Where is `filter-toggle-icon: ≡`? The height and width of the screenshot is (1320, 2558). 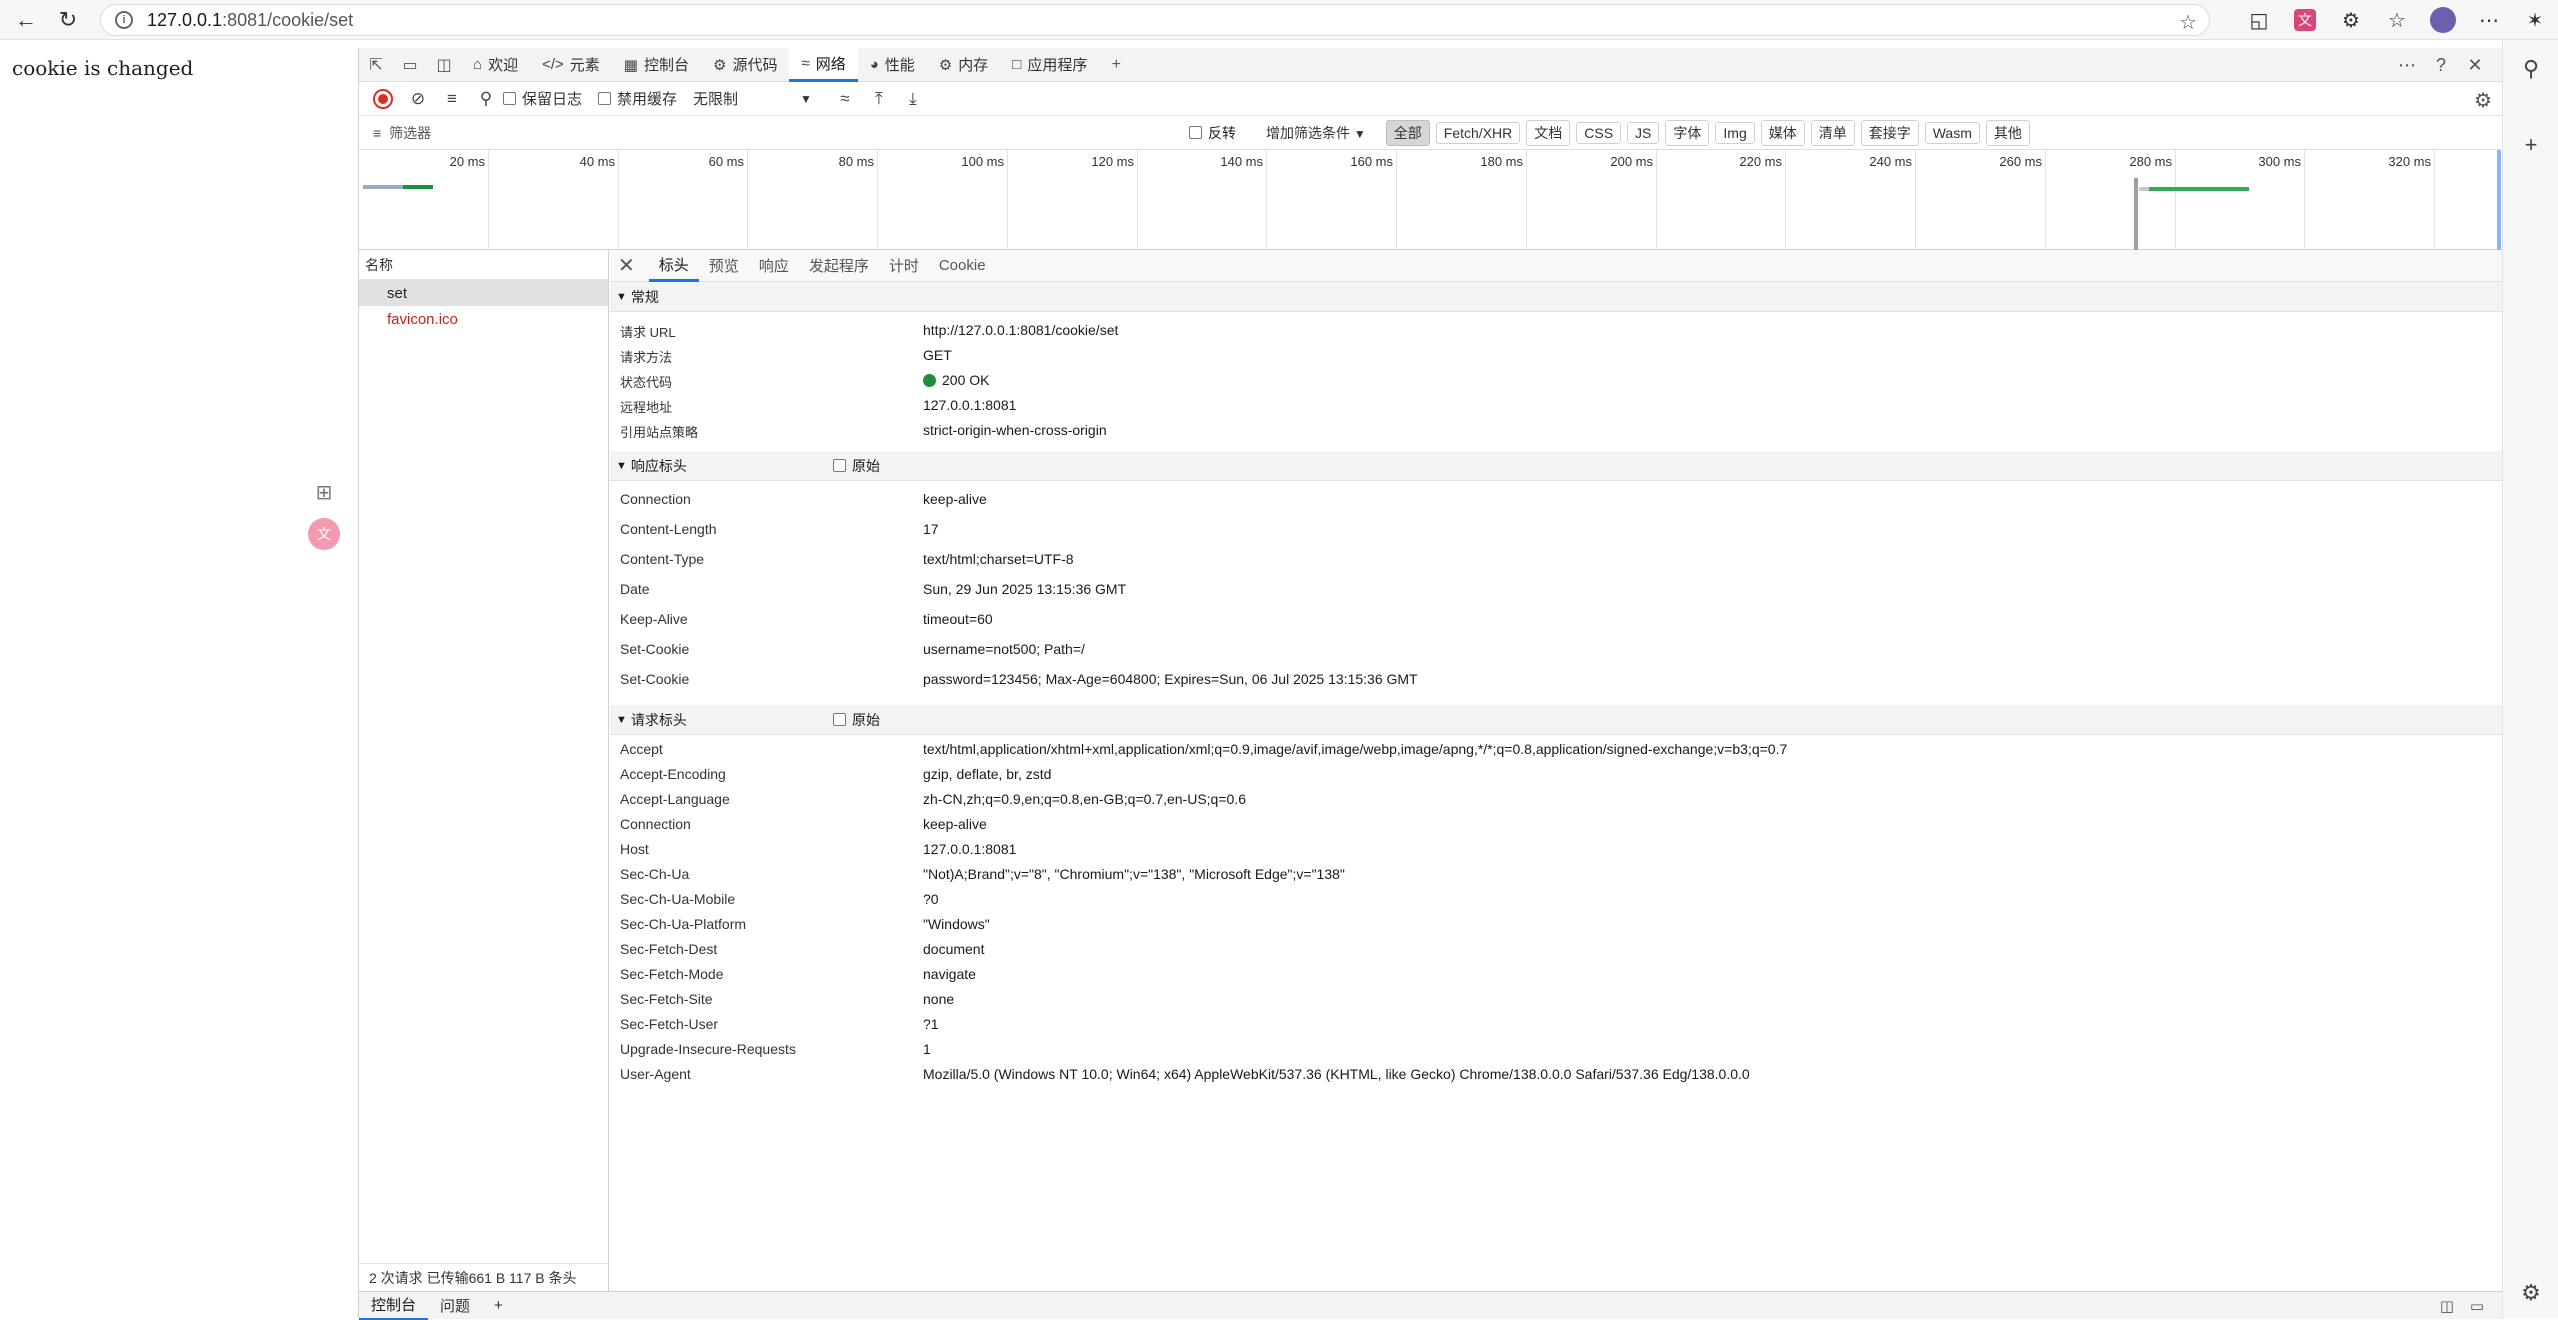
filter-toggle-icon: ≡ is located at coordinates (452, 99).